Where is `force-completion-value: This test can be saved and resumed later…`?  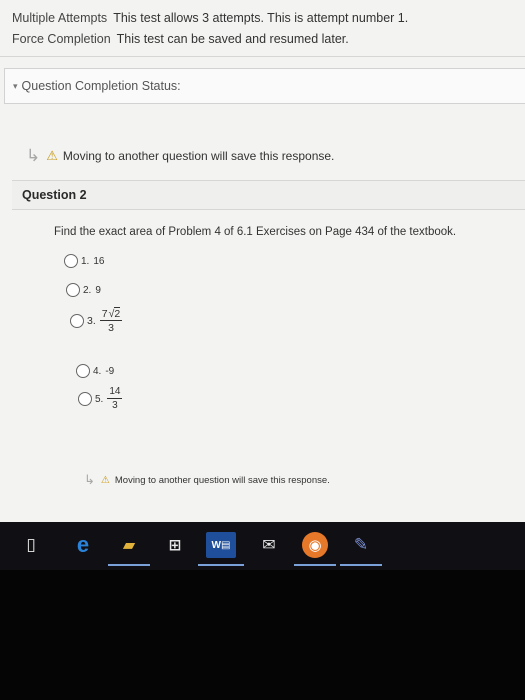 force-completion-value: This test can be saved and resumed later… is located at coordinates (232, 39).